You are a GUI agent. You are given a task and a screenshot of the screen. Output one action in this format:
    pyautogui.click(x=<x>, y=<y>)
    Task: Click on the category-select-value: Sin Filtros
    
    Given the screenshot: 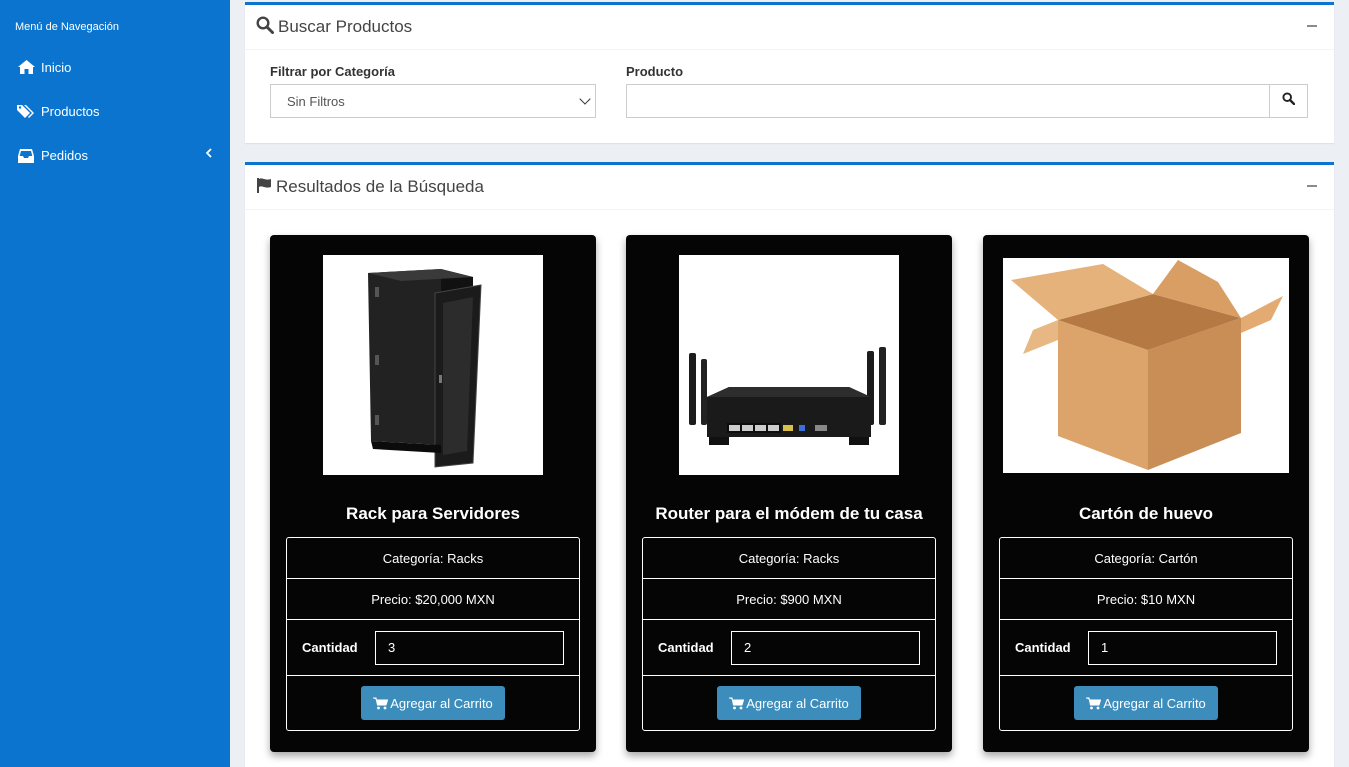 What is the action you would take?
    pyautogui.click(x=316, y=101)
    